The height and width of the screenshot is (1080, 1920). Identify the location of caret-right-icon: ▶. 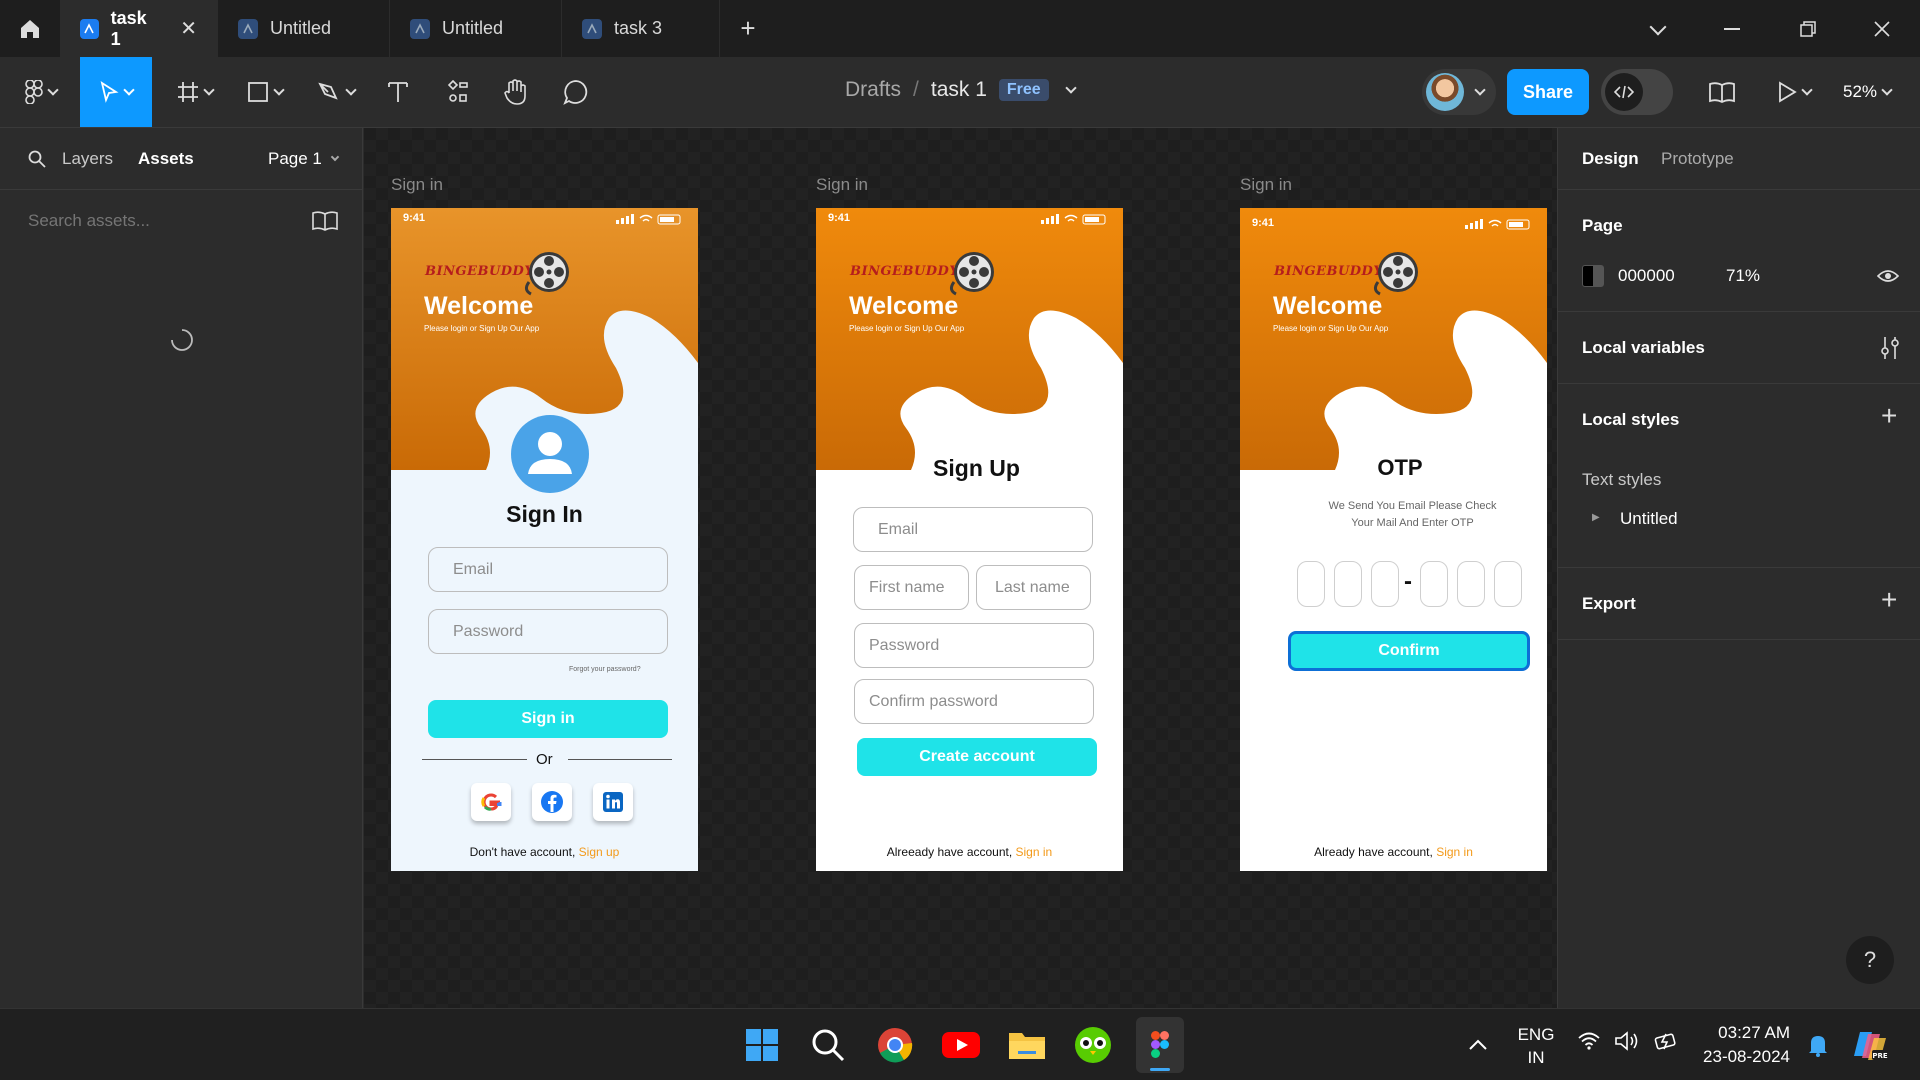
(1596, 517).